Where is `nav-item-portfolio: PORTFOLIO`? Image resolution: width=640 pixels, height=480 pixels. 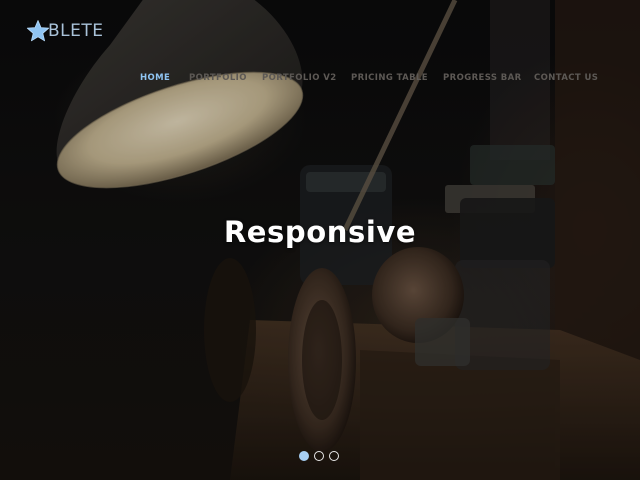 nav-item-portfolio: PORTFOLIO is located at coordinates (218, 78).